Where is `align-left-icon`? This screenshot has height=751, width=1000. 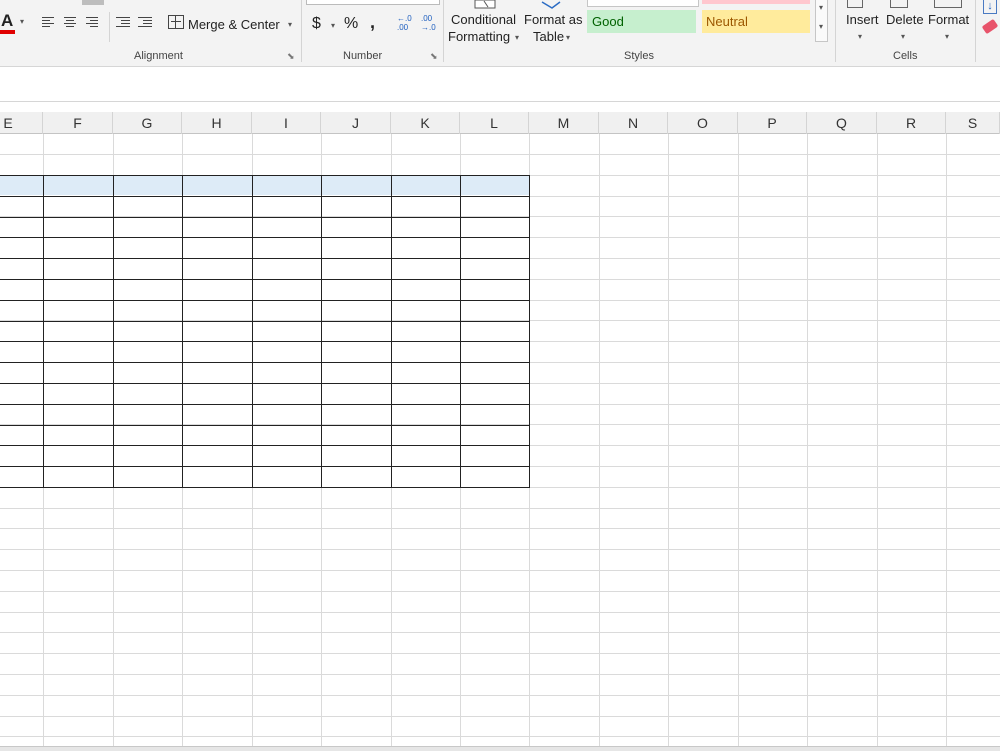
align-left-icon is located at coordinates (49, 23).